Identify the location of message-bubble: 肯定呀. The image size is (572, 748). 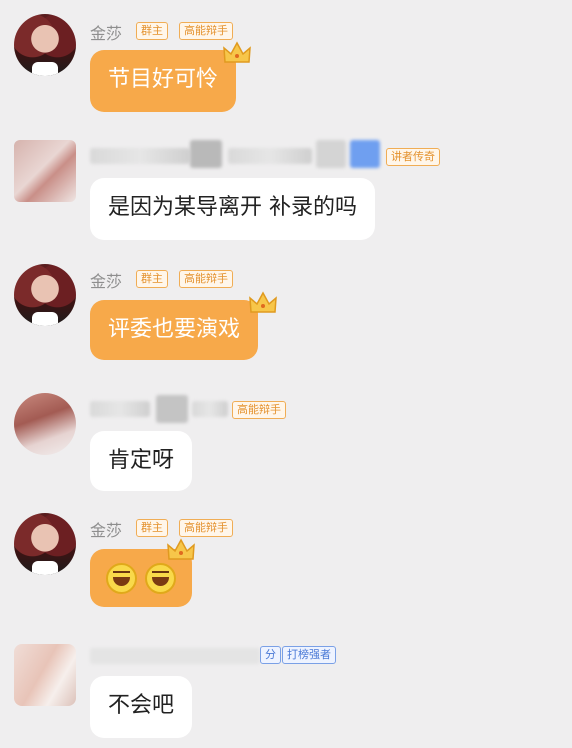
(141, 461).